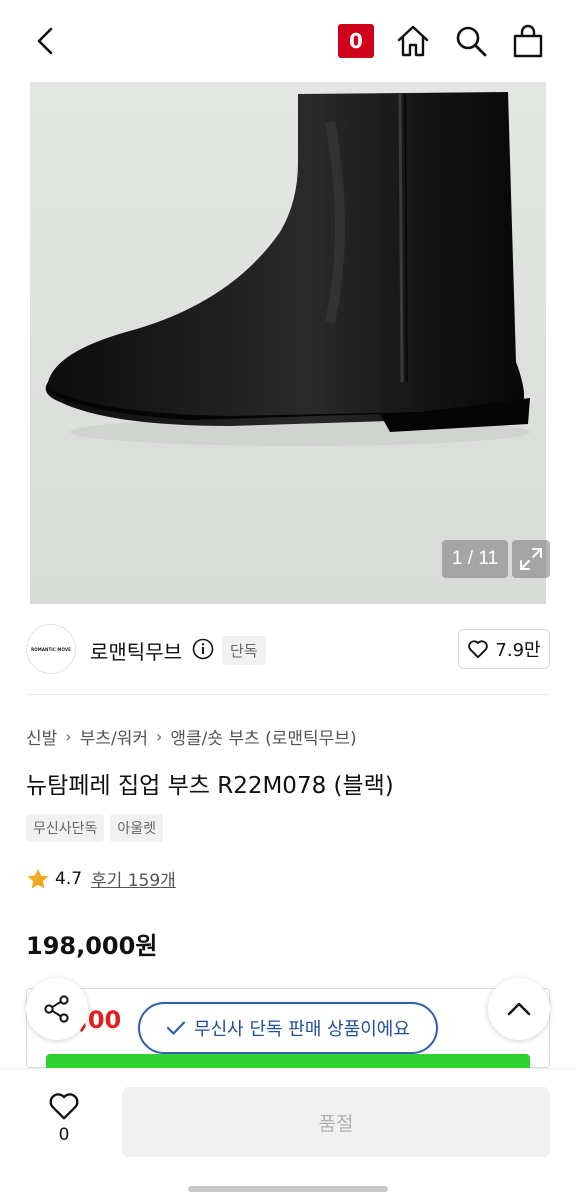  I want to click on chevron-up-icon, so click(519, 1009).